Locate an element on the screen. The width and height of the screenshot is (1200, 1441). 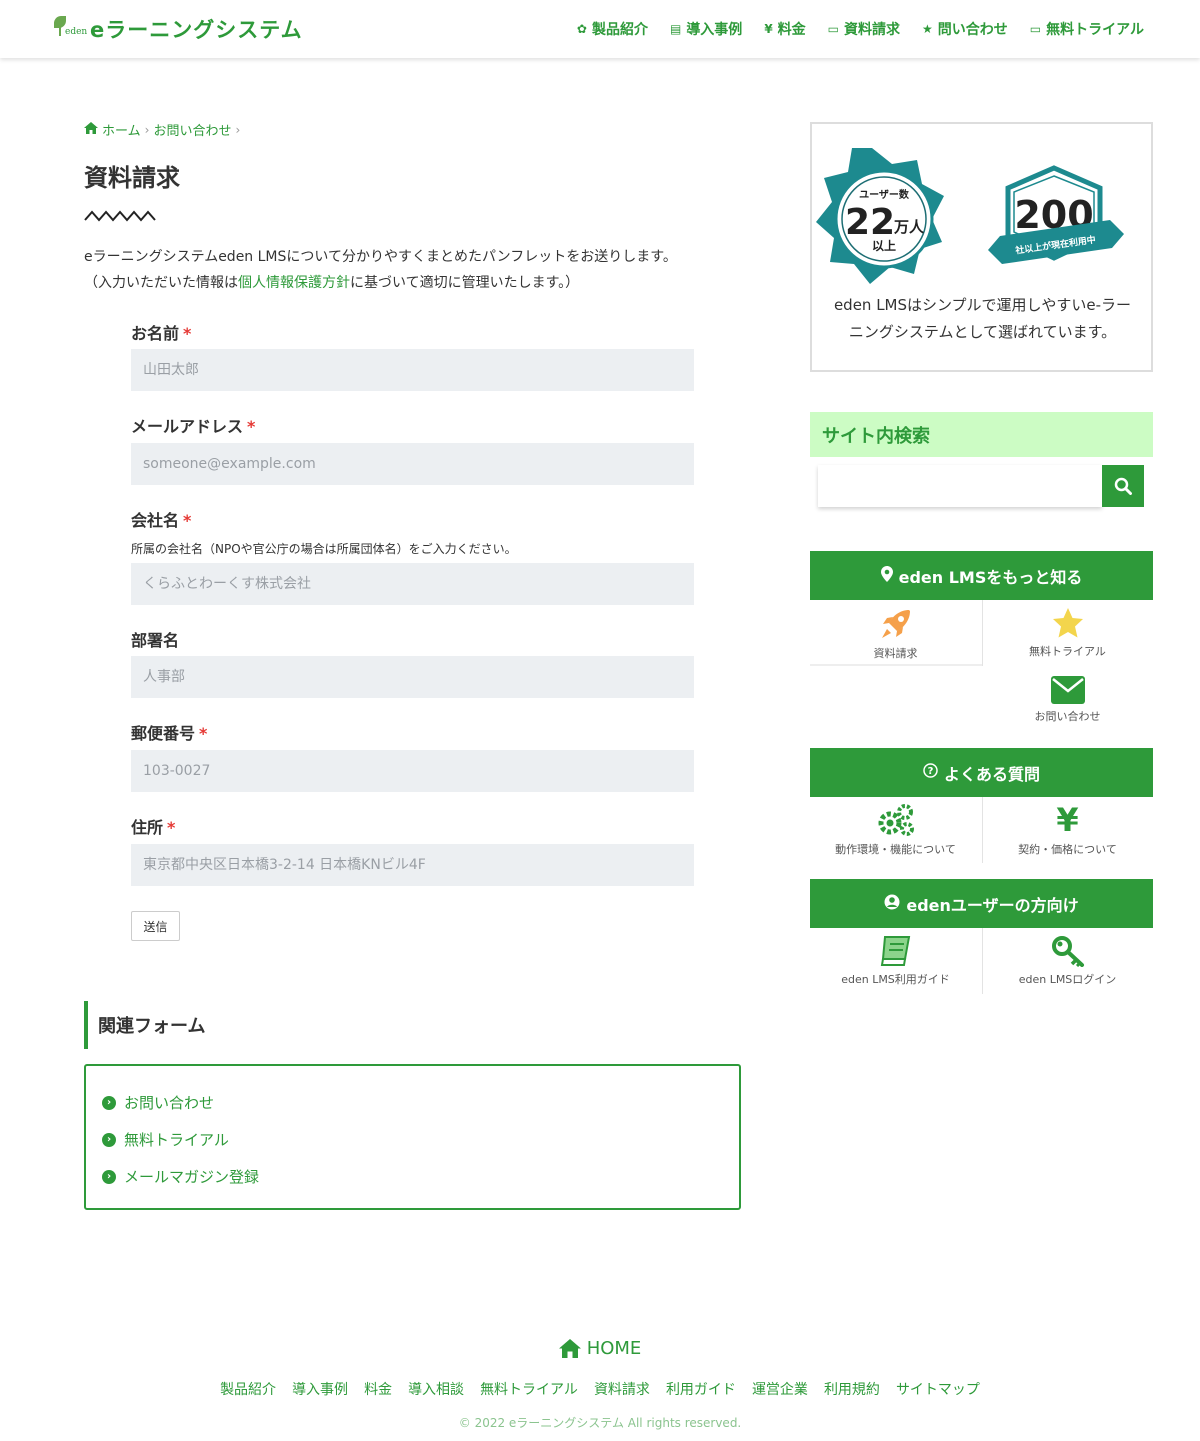
tile-contact: お問い合わせ is located at coordinates (1067, 700).